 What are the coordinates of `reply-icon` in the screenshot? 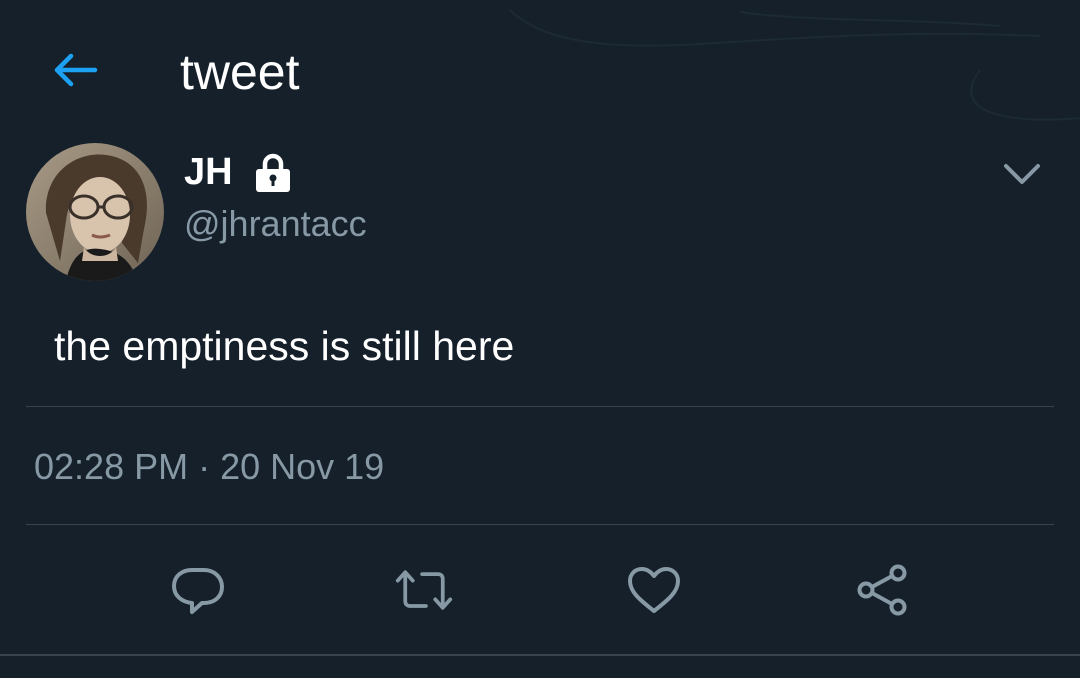 It's located at (198, 591).